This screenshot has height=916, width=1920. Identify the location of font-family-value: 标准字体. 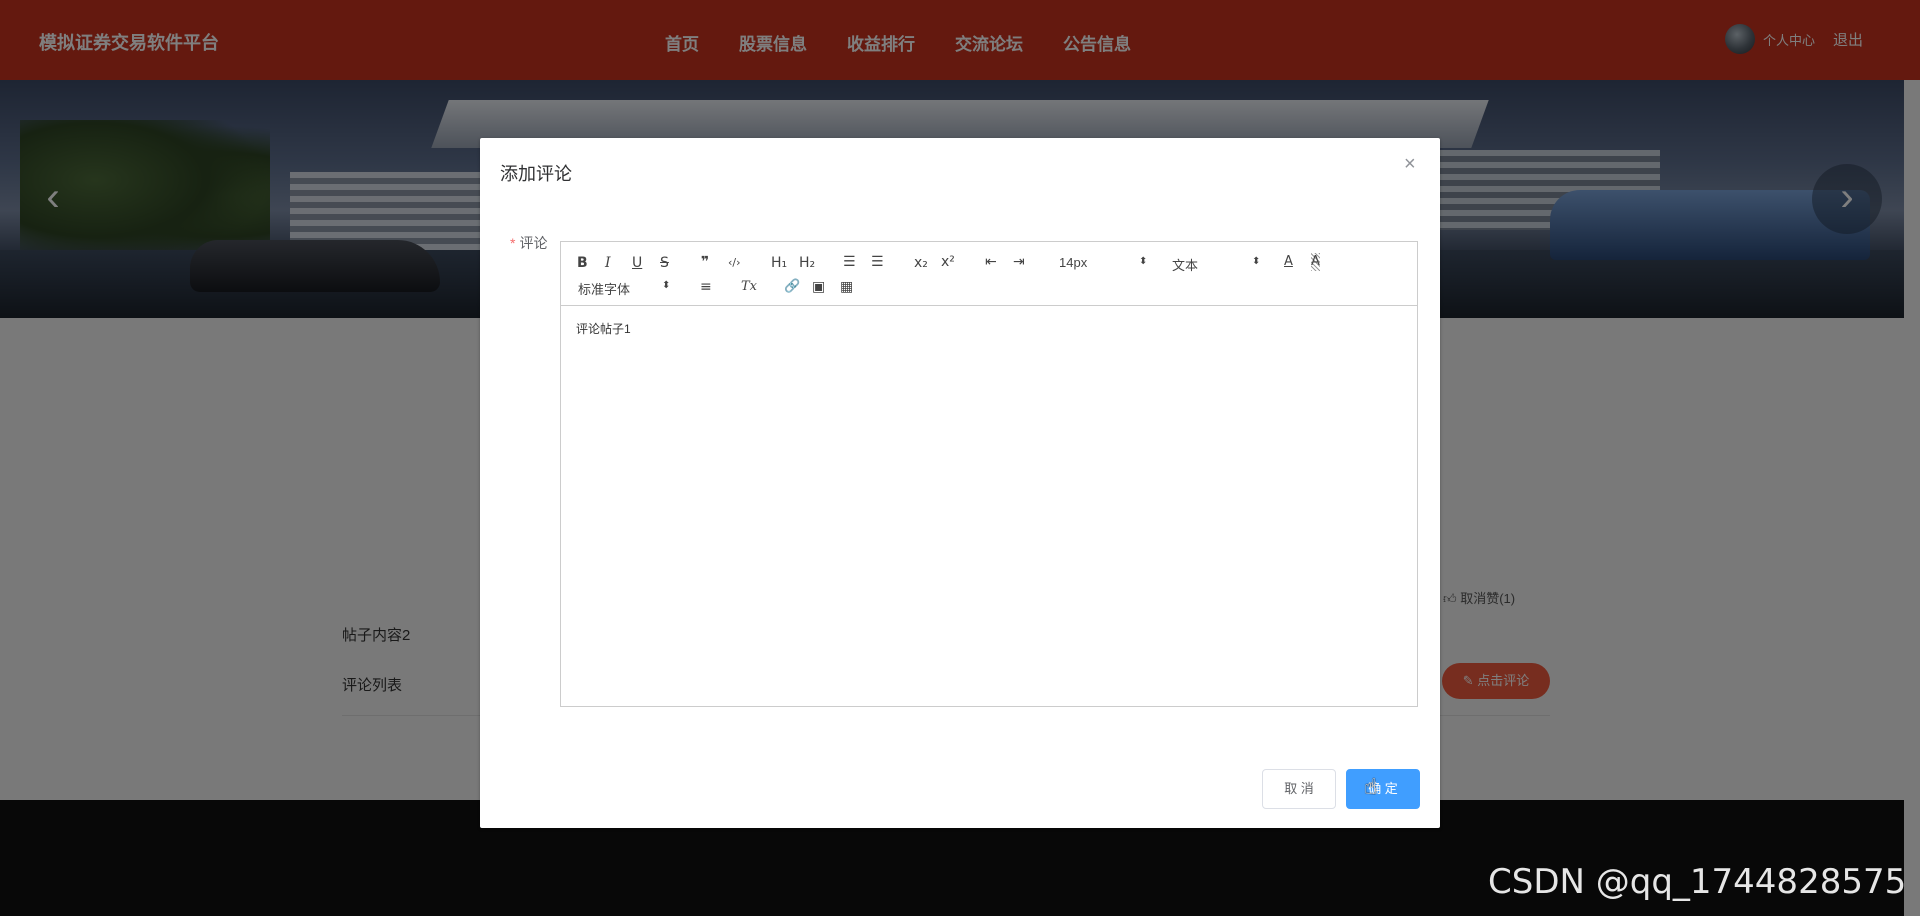
(604, 289).